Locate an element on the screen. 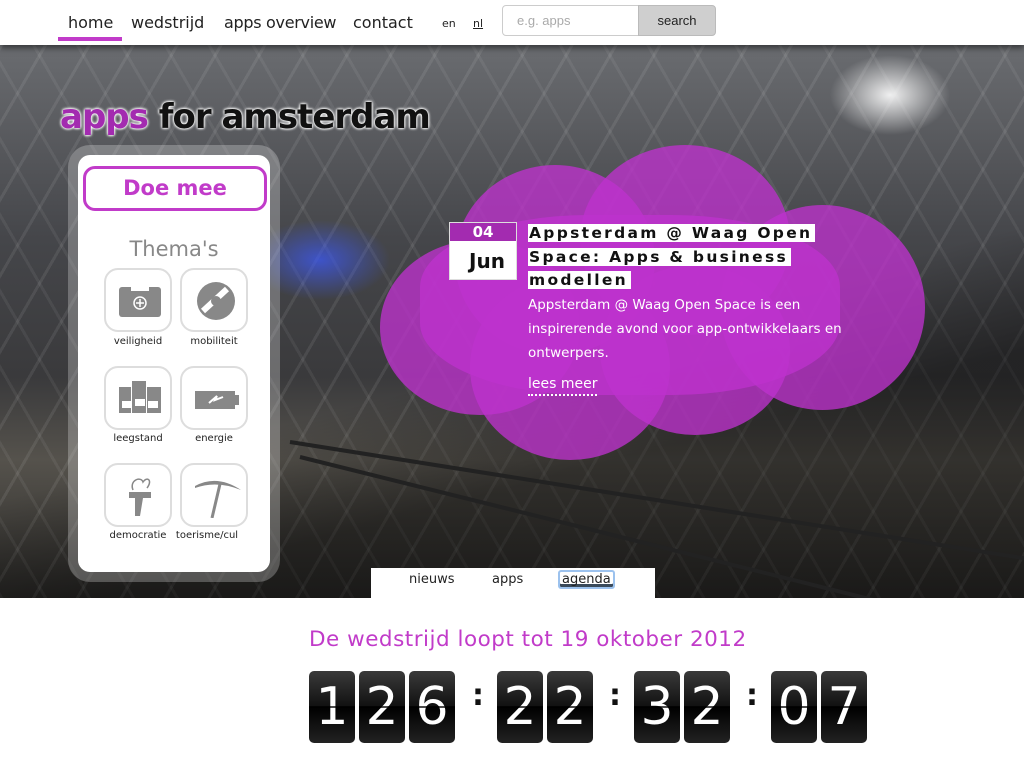 Image resolution: width=1024 pixels, height=768 pixels. doe-mee-button: Doe mee is located at coordinates (175, 188).